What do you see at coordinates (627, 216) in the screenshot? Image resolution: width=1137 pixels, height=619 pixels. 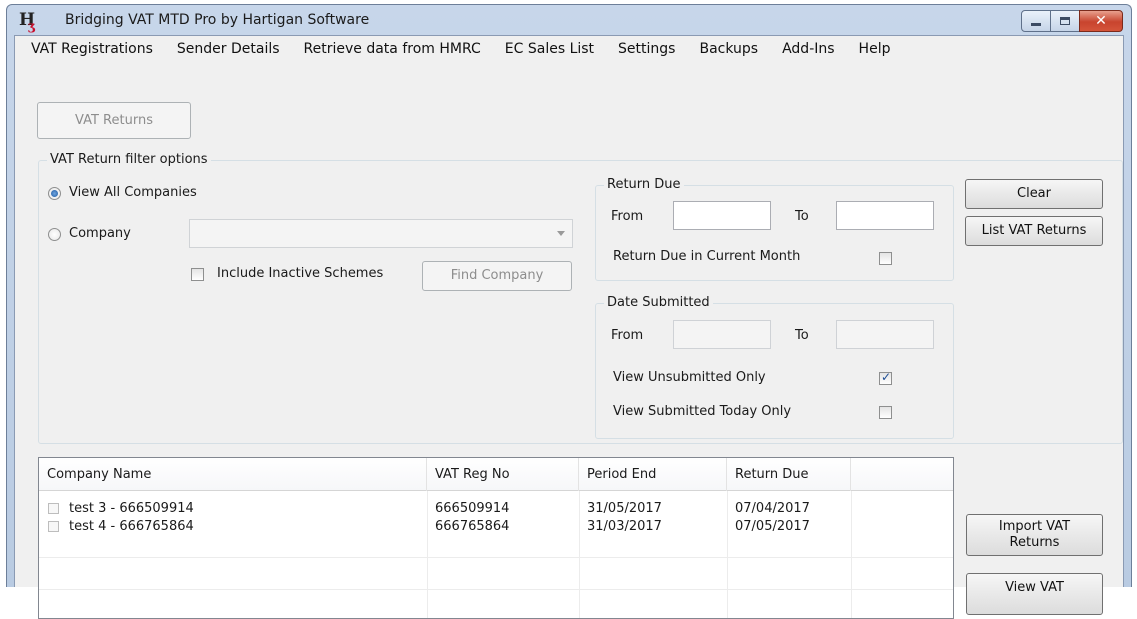 I see `return-due-from-label: From` at bounding box center [627, 216].